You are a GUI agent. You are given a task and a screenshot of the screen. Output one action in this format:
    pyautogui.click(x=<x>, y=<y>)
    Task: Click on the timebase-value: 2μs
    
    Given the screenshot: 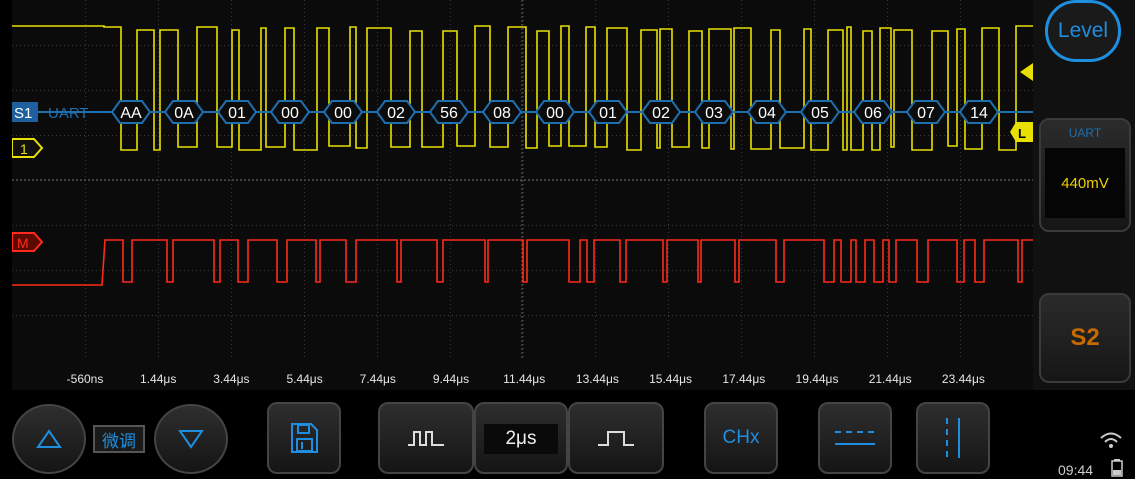 What is the action you would take?
    pyautogui.click(x=521, y=439)
    